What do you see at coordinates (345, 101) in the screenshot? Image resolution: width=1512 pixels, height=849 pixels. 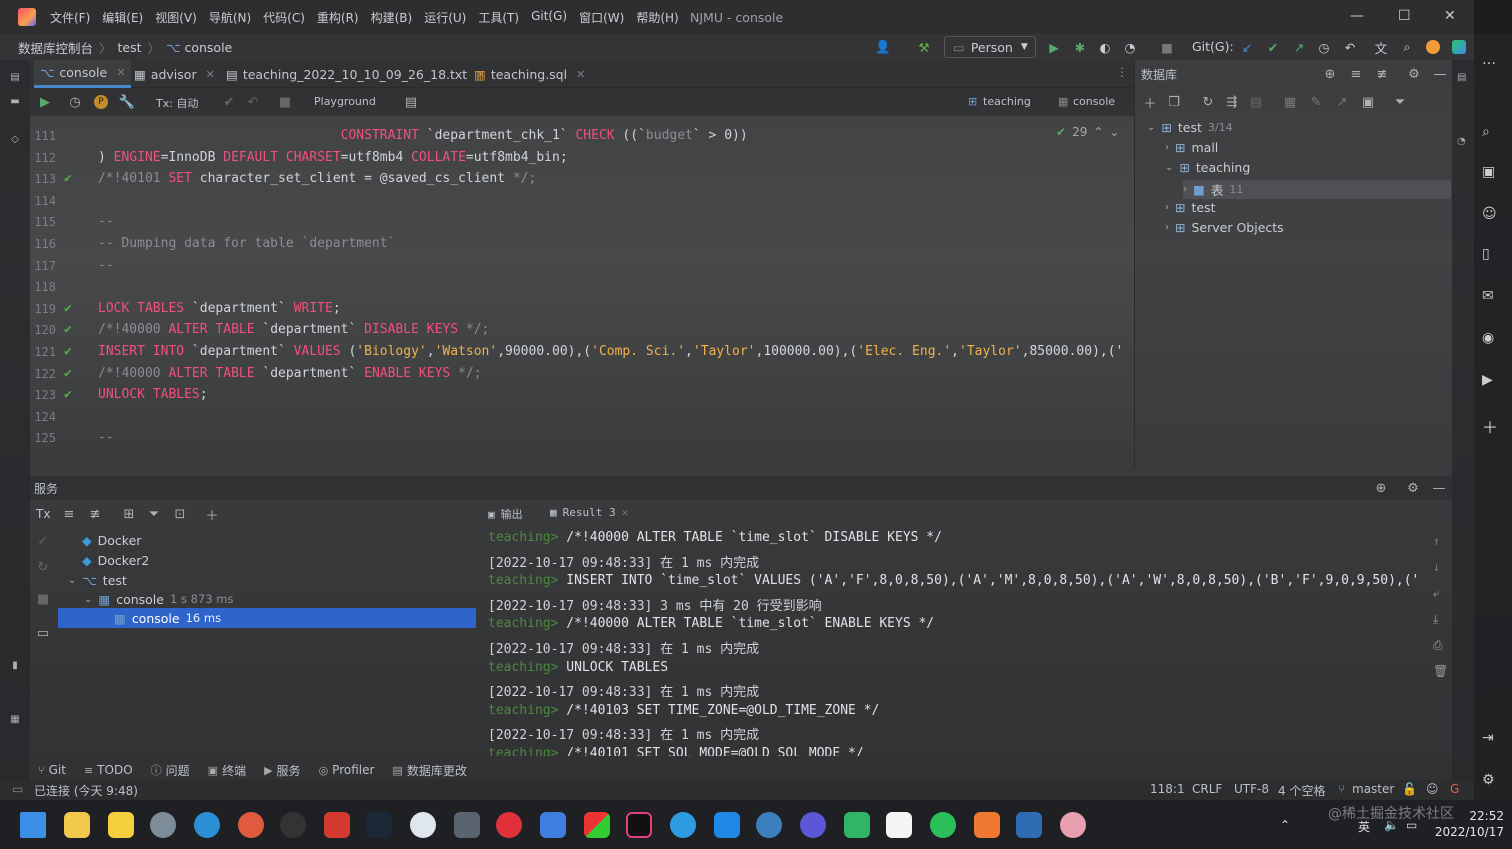 I see `playground-select: Playground` at bounding box center [345, 101].